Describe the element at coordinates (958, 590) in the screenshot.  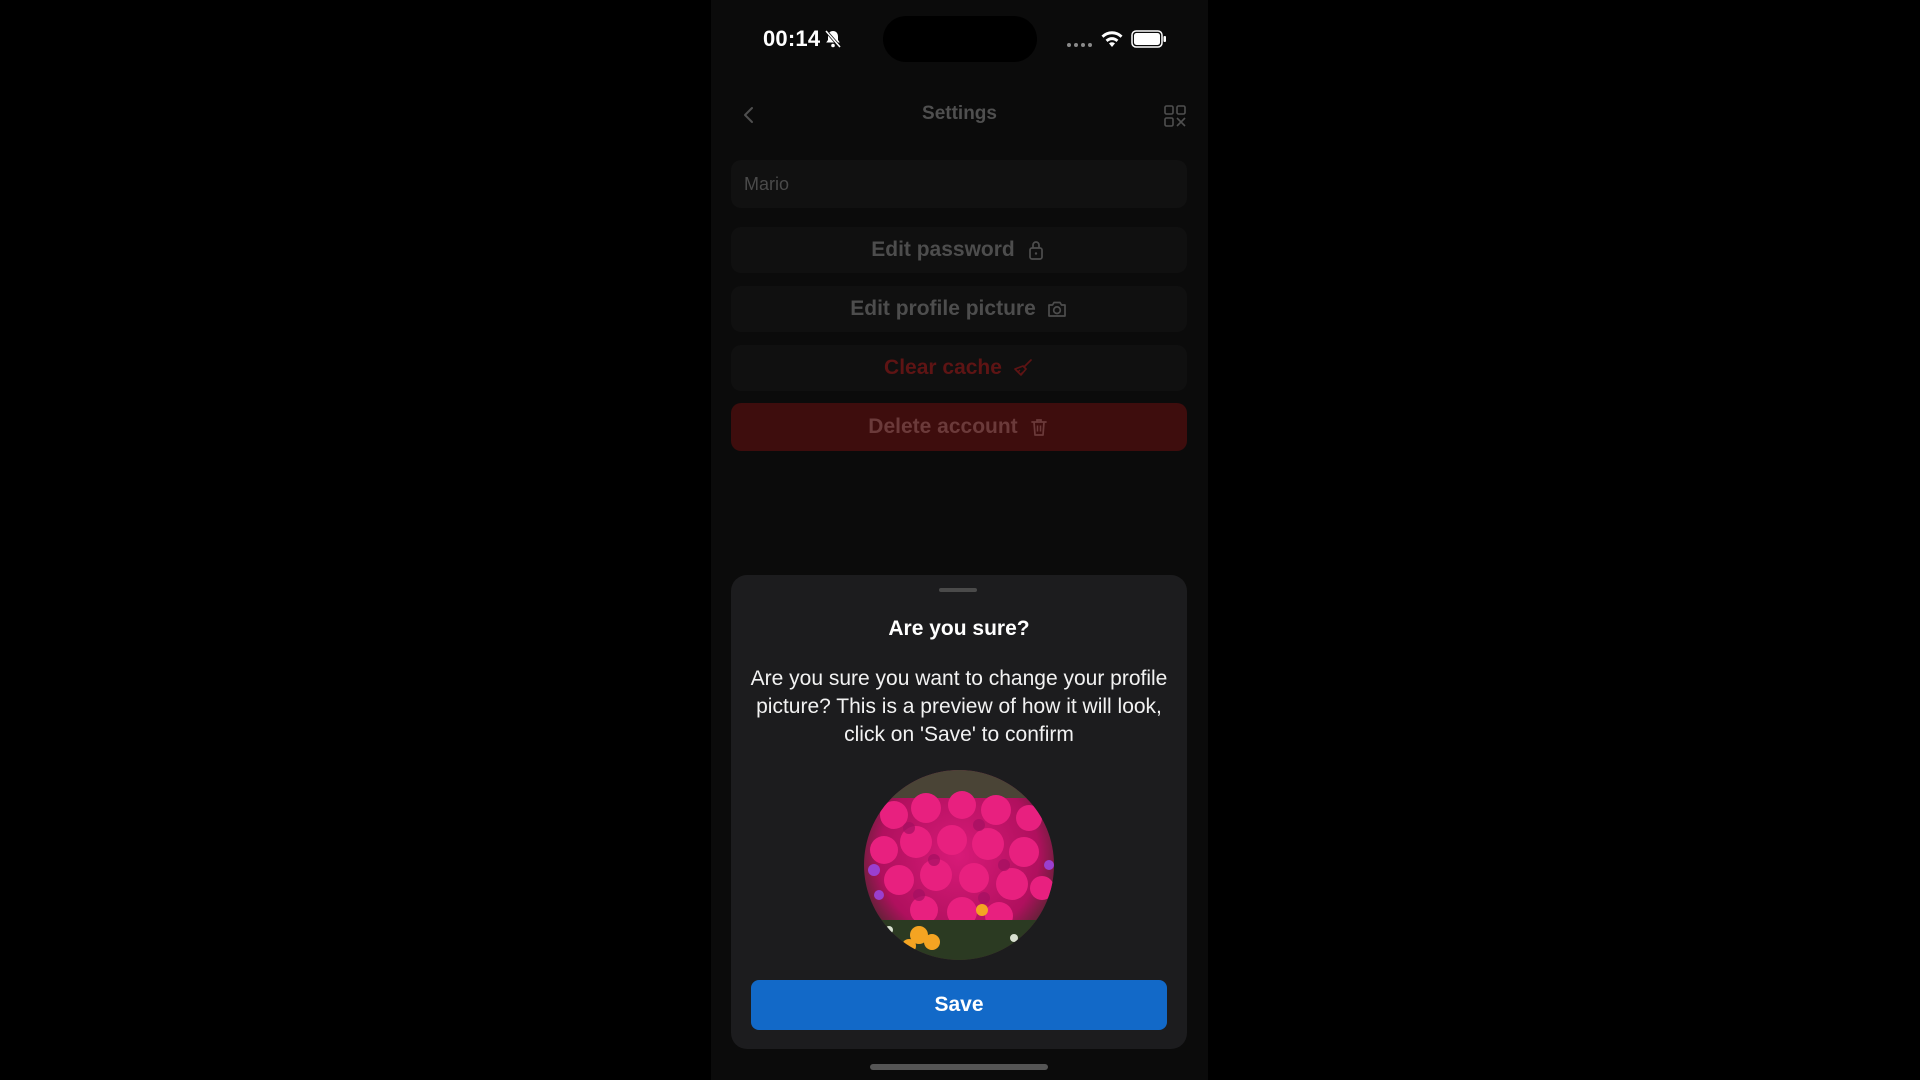
I see `sheet-grabber` at that location.